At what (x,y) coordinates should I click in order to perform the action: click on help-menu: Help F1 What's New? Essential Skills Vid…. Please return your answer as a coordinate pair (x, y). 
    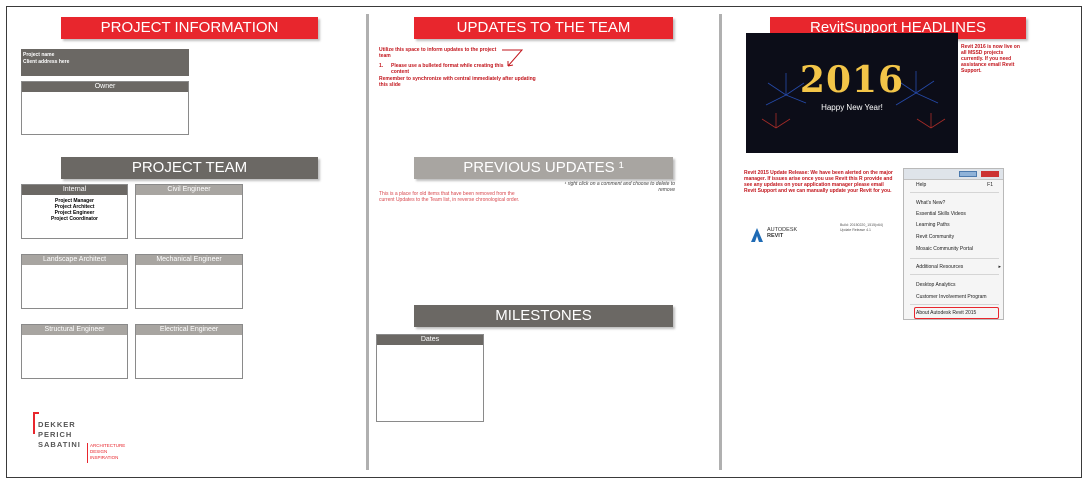
    Looking at the image, I should click on (953, 244).